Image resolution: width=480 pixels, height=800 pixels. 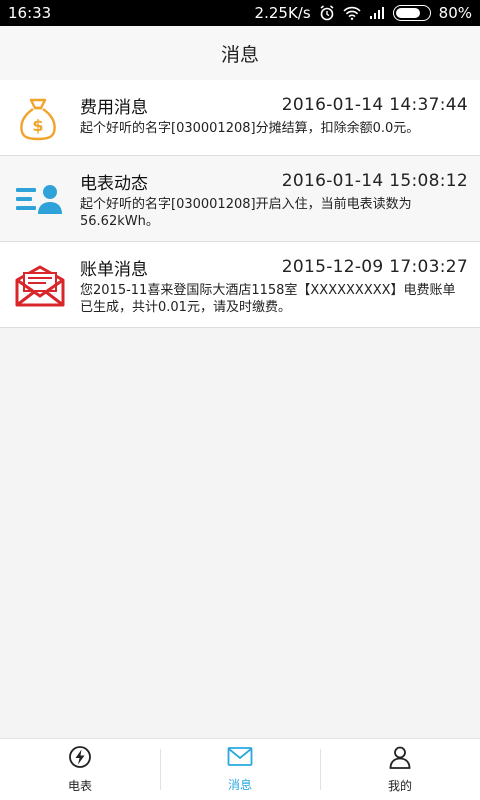 I want to click on person-icon, so click(x=400, y=759).